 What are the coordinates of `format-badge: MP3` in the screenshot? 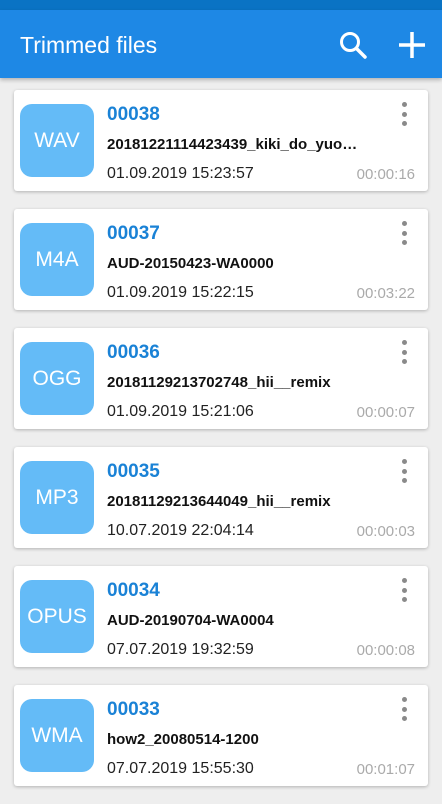 It's located at (57, 497).